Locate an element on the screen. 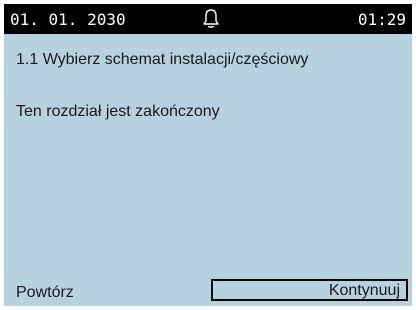 Image resolution: width=416 pixels, height=310 pixels. screen-title: 1.1 Wybierz schemat instalacji/częściowy is located at coordinates (162, 59).